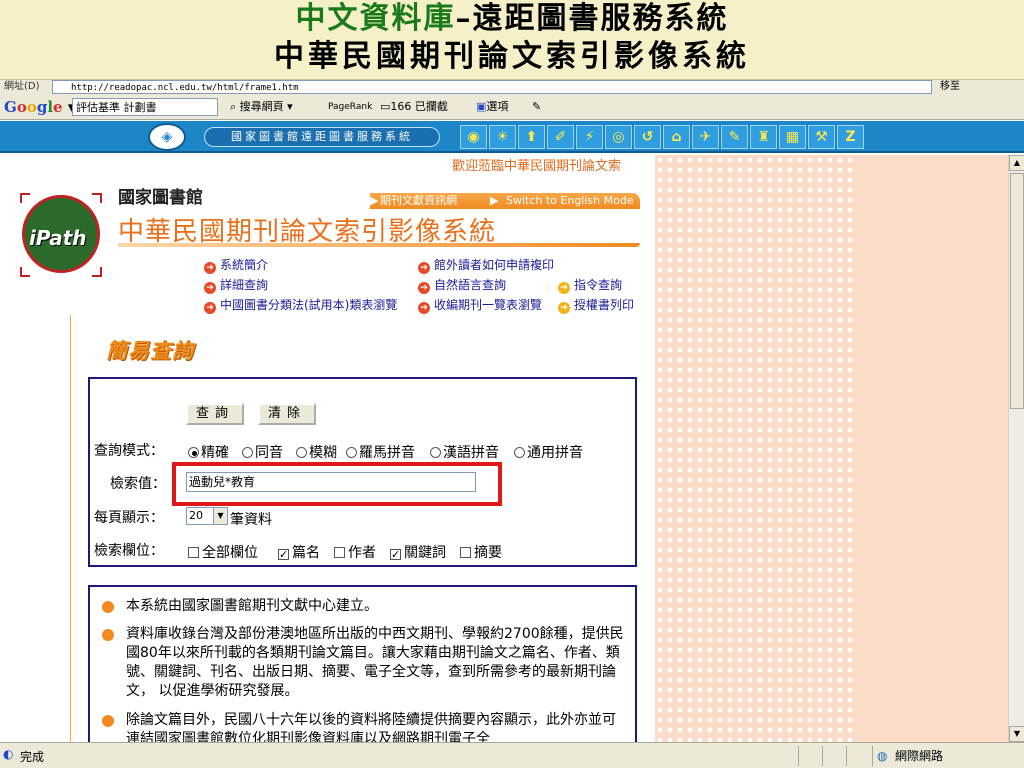 This screenshot has width=1024, height=768. I want to click on nav-icon-5: ⚡, so click(589, 137).